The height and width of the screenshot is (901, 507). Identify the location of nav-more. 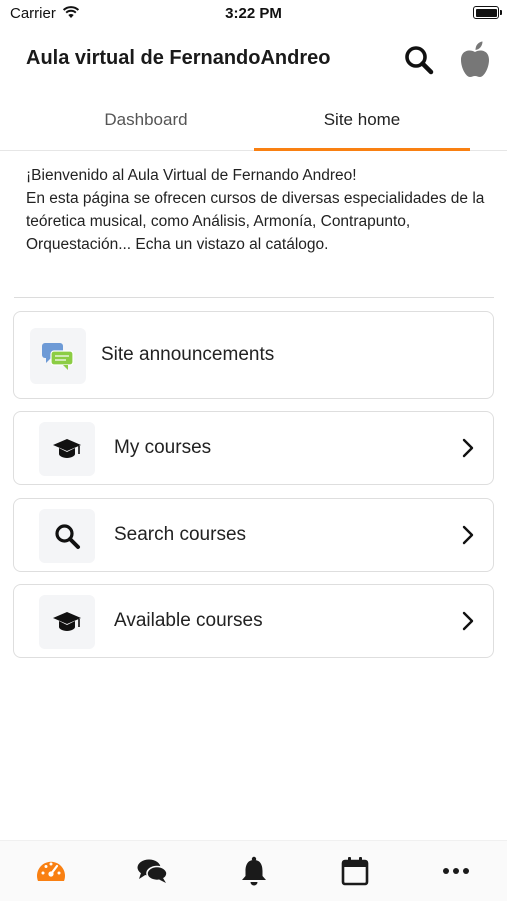
(456, 871).